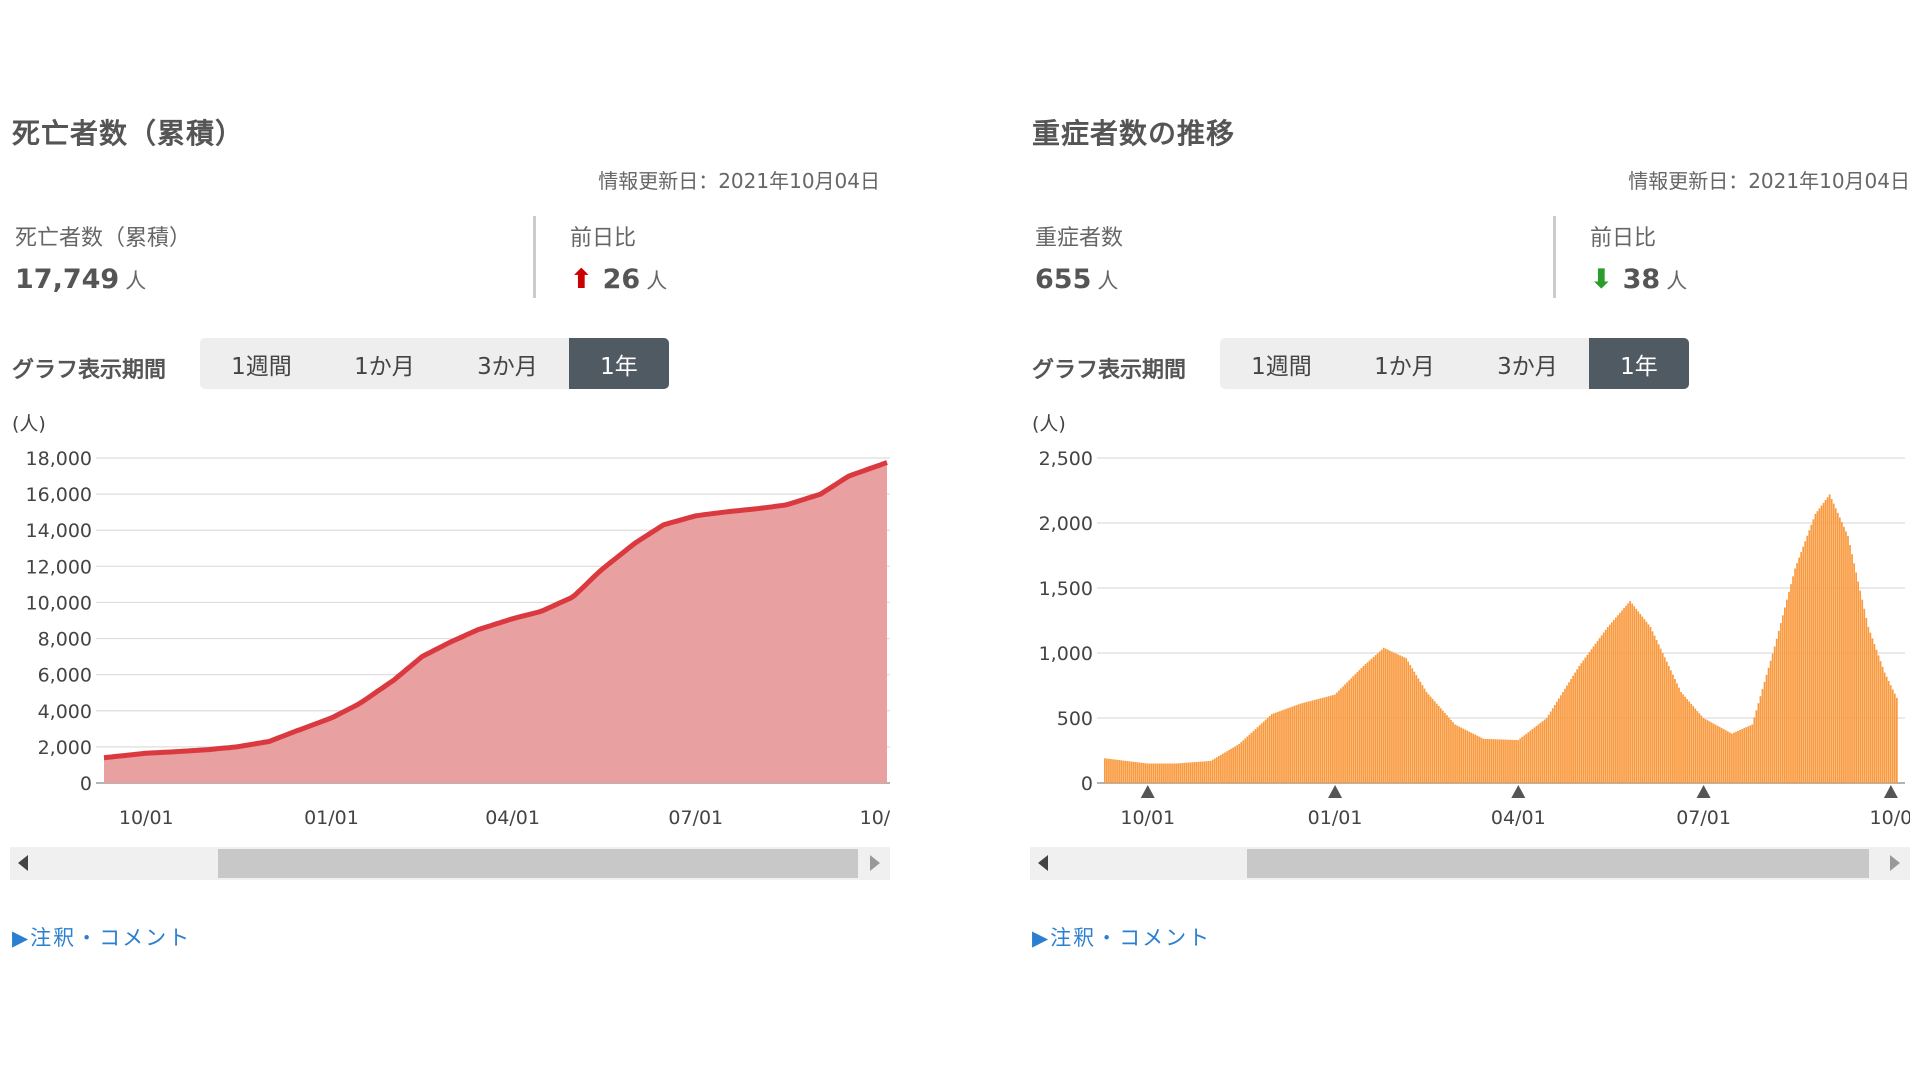 The width and height of the screenshot is (1912, 1076). Describe the element at coordinates (1335, 818) in the screenshot. I see `x-tick-label: 01/01` at that location.